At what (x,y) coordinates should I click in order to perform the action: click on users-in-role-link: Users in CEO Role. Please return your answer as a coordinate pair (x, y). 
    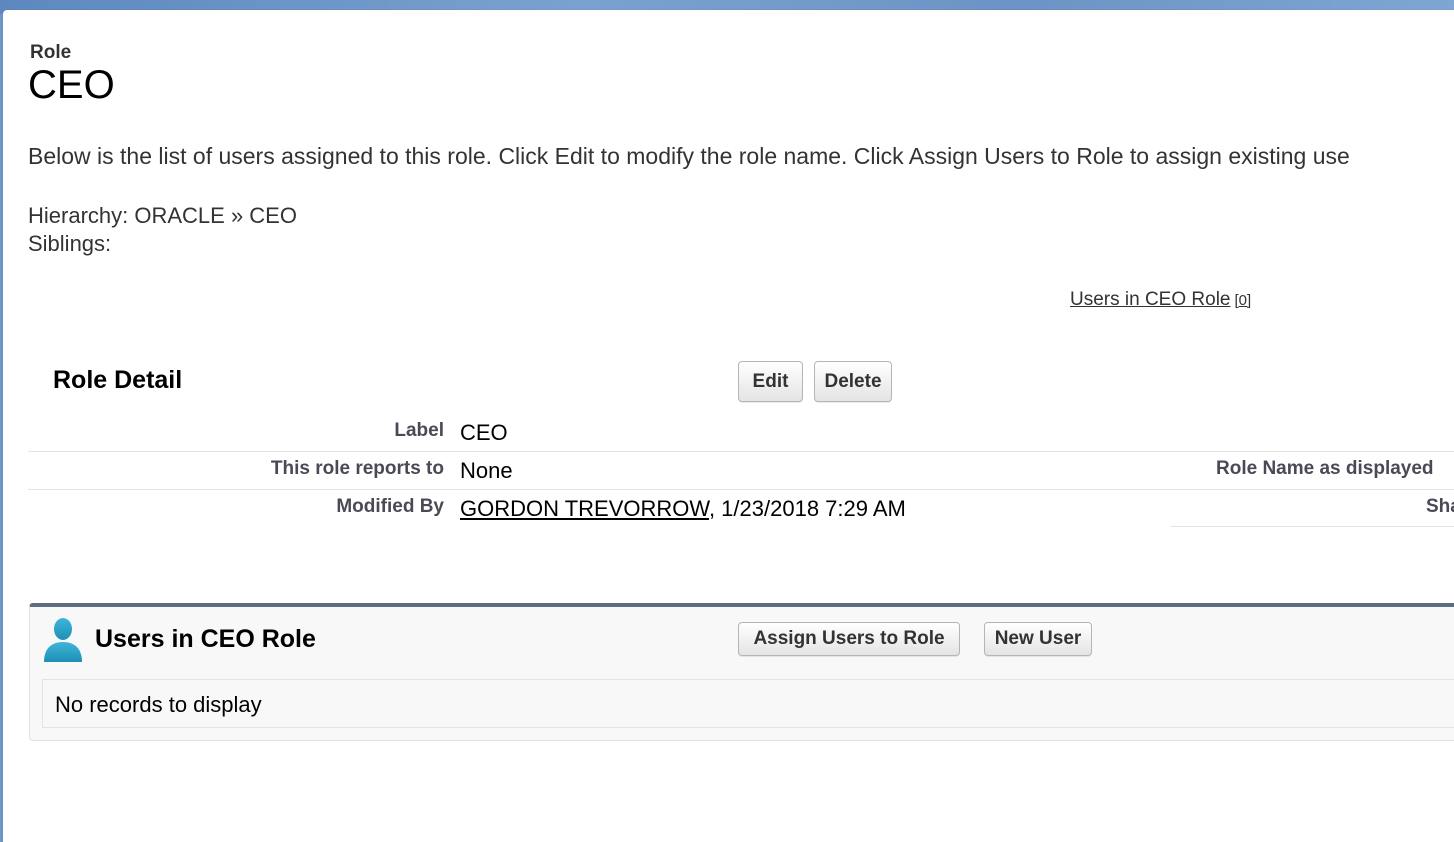
    Looking at the image, I should click on (1150, 299).